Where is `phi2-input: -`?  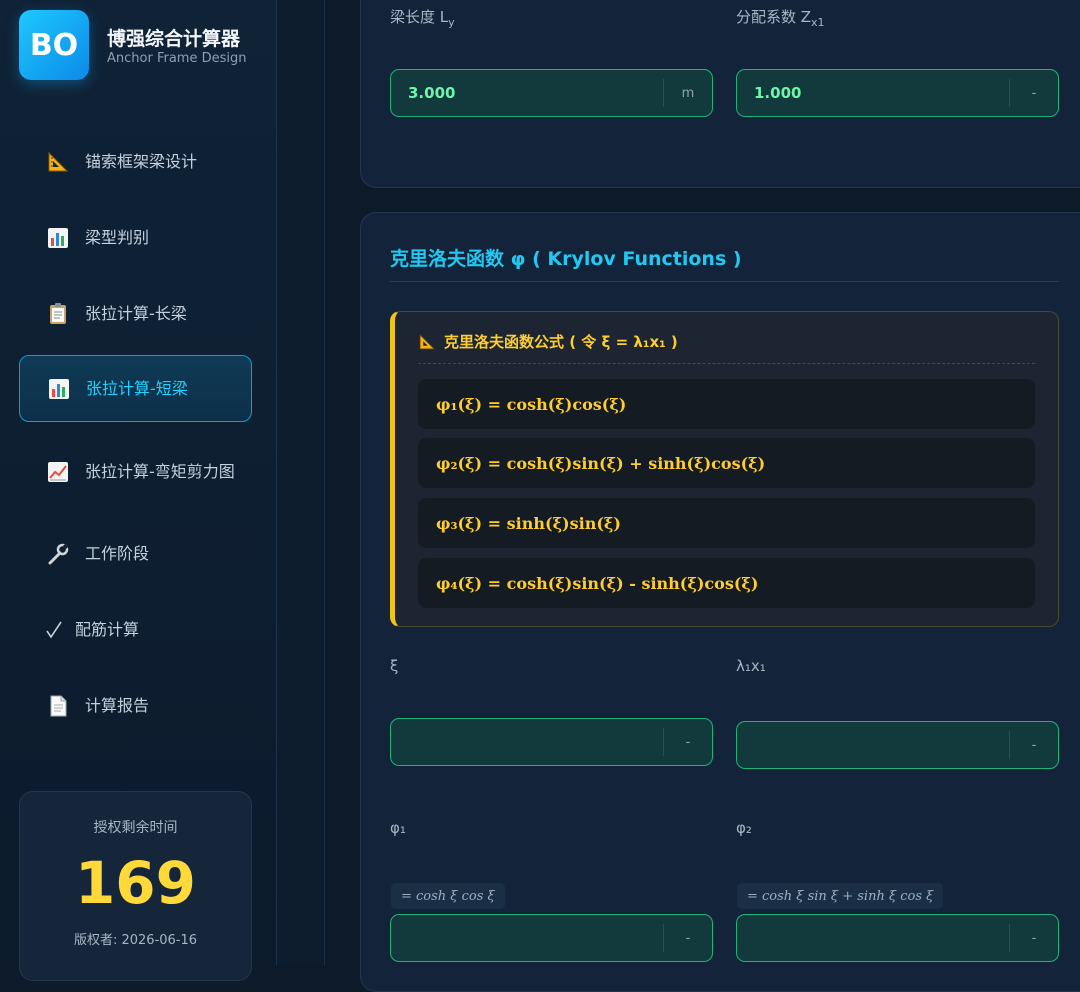 phi2-input: - is located at coordinates (897, 938).